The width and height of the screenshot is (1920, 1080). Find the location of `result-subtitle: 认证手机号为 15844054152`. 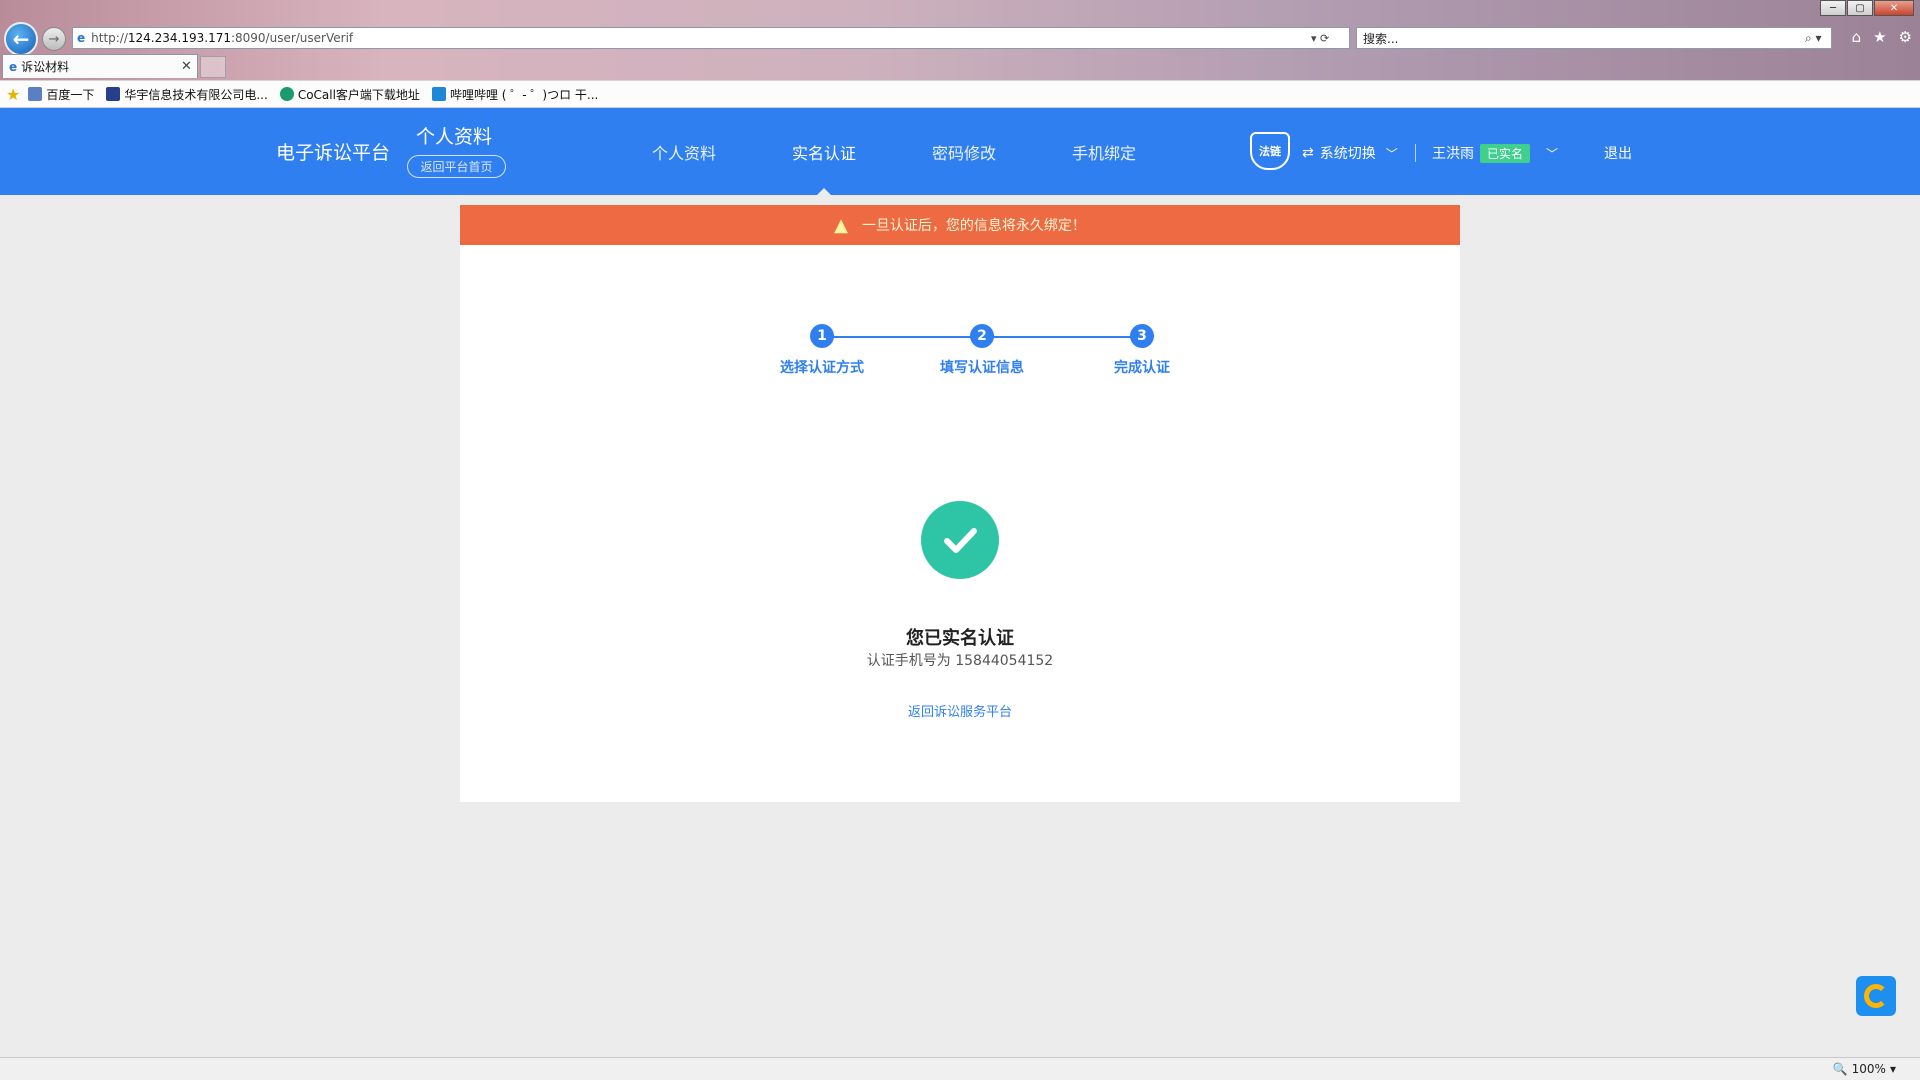

result-subtitle: 认证手机号为 15844054152 is located at coordinates (960, 661).